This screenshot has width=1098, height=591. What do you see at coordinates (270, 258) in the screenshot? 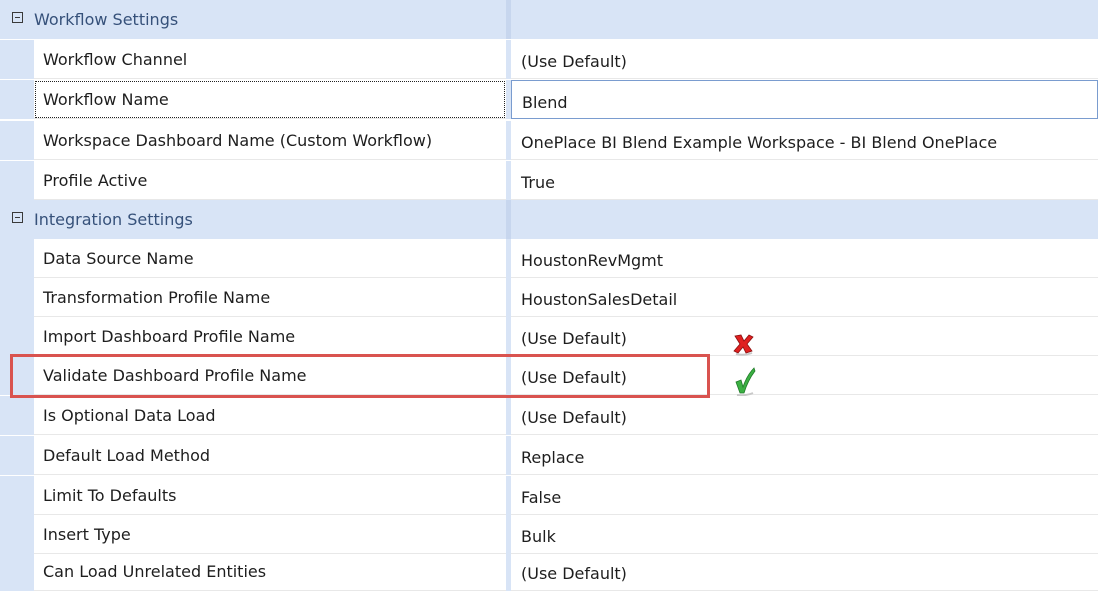
I see `property-name: Data Source Name` at bounding box center [270, 258].